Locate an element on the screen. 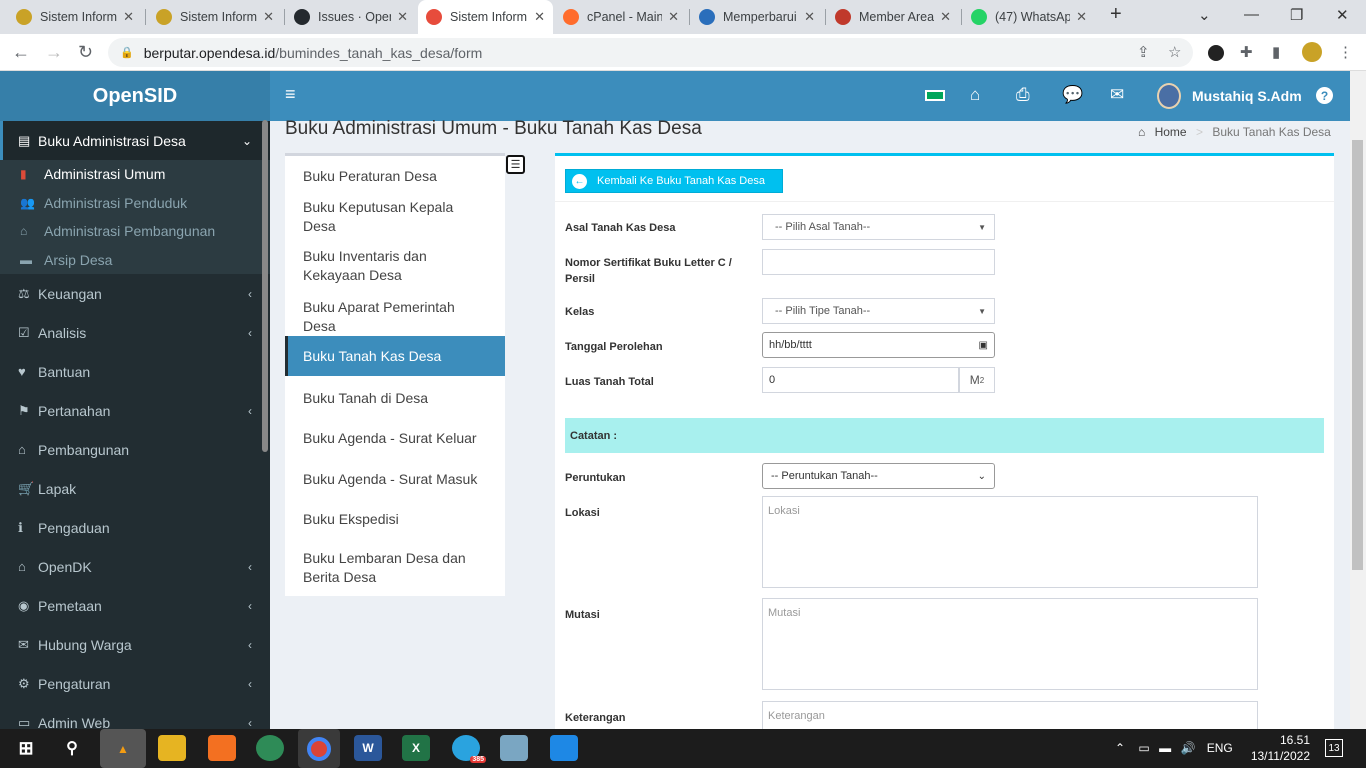 The image size is (1366, 768). browser-tab: (47) WhatsAp ✕ is located at coordinates (1029, 17).